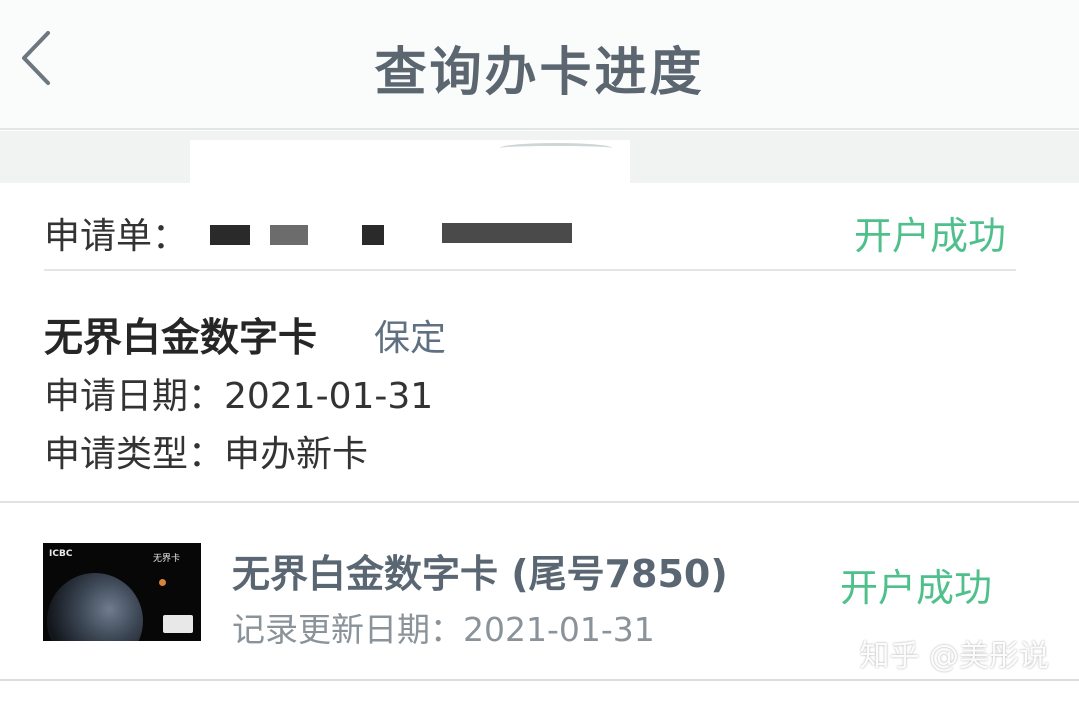 The height and width of the screenshot is (705, 1079). What do you see at coordinates (539, 73) in the screenshot?
I see `page-title: 查询办卡进度` at bounding box center [539, 73].